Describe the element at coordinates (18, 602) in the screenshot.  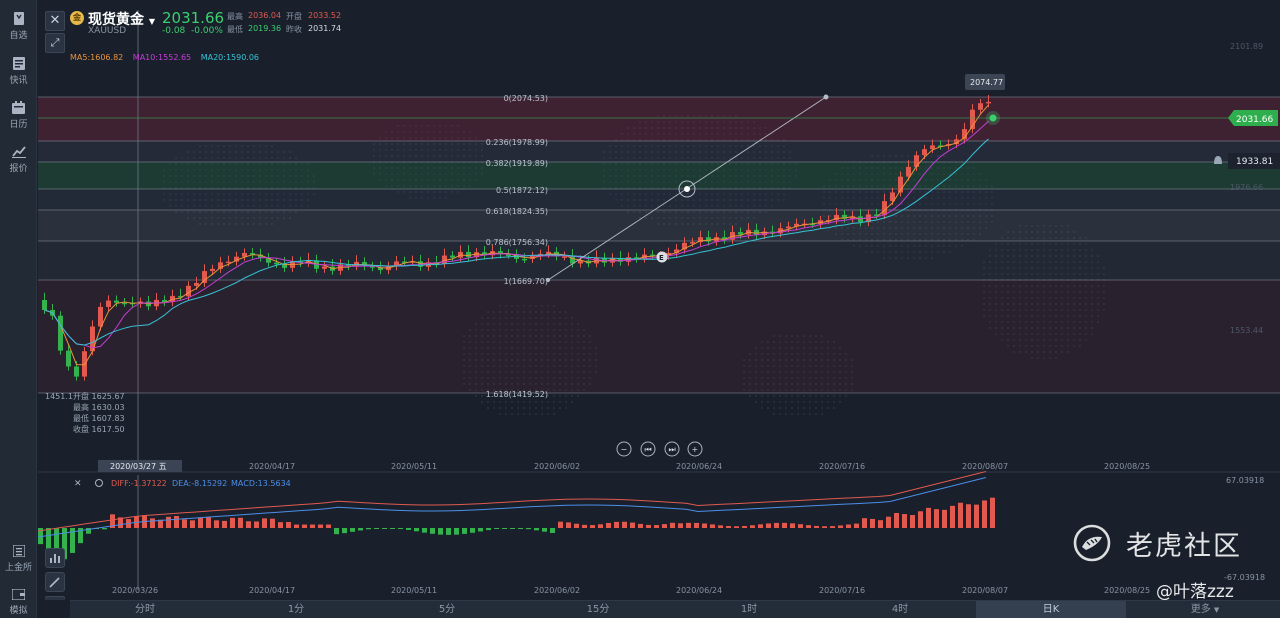
I see `sidebar-item-demo: 模拟` at that location.